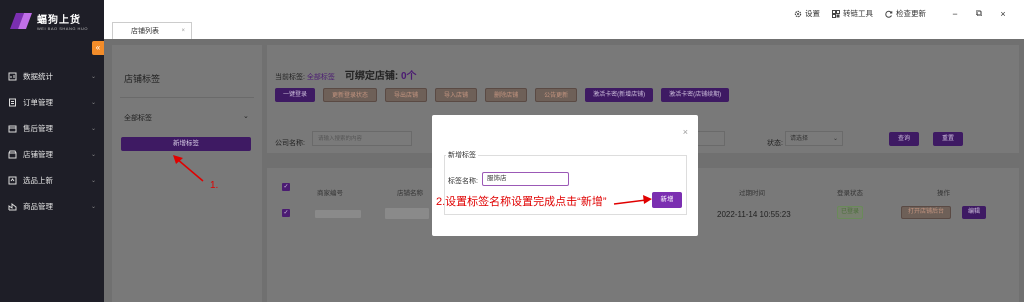  I want to click on sidebar-item-label: 数据统计, so click(38, 76).